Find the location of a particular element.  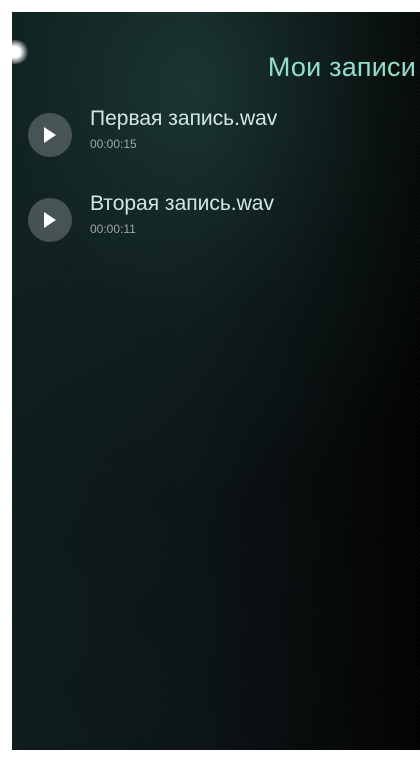

recording-name: Первая запись.wav is located at coordinates (184, 118).